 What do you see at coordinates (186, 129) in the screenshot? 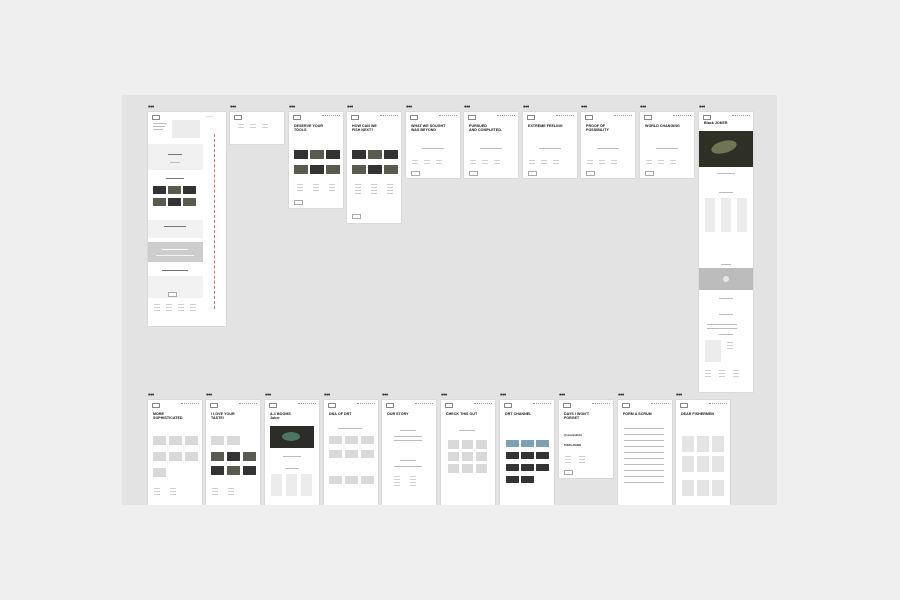
I see `hero-placeholder` at bounding box center [186, 129].